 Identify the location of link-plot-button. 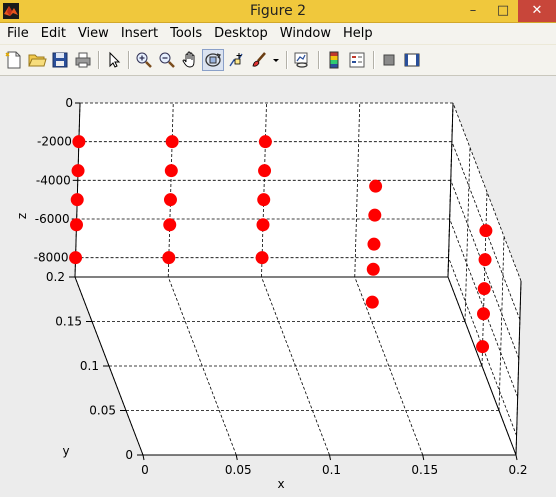
(302, 60).